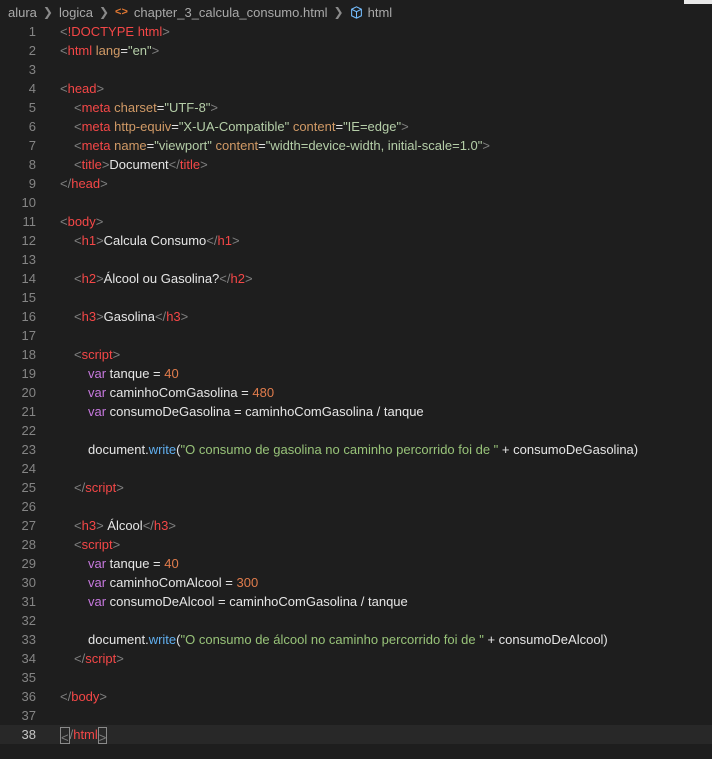 Image resolution: width=712 pixels, height=759 pixels. What do you see at coordinates (32, 145) in the screenshot?
I see `line-number: 7` at bounding box center [32, 145].